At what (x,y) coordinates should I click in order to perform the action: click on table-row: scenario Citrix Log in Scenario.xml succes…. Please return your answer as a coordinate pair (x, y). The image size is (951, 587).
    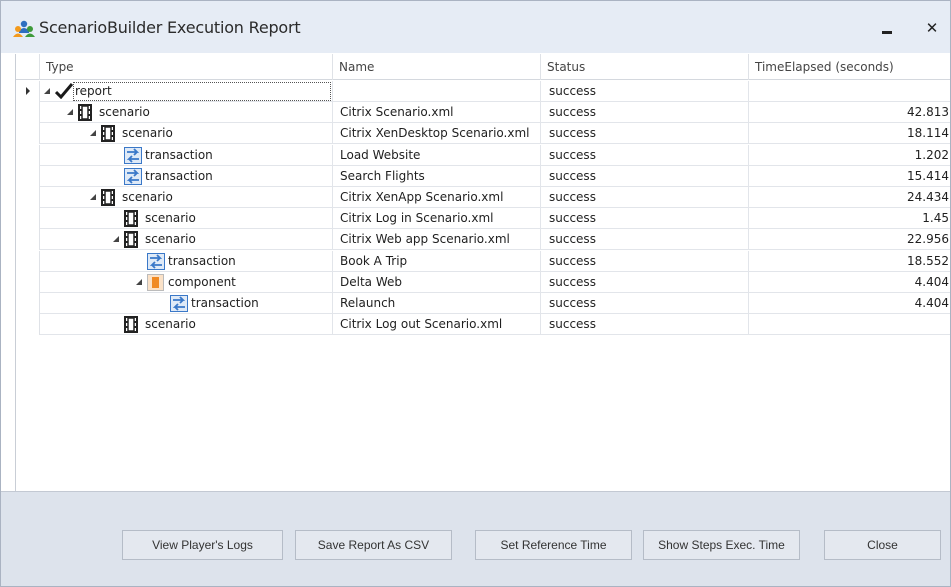
    Looking at the image, I should click on (483, 219).